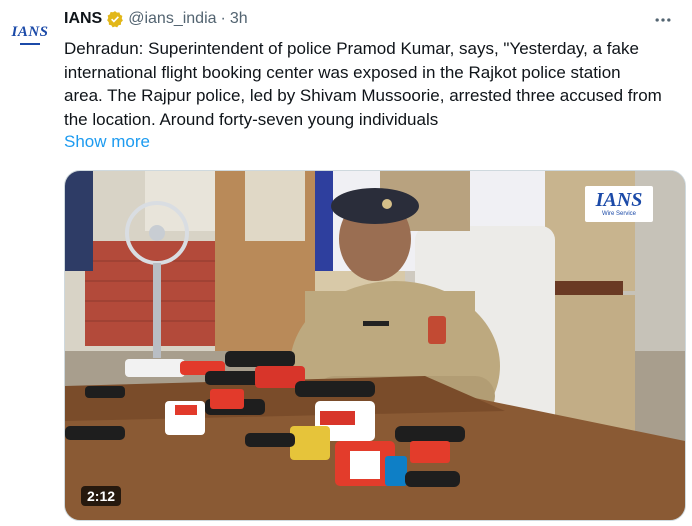 The width and height of the screenshot is (692, 526). I want to click on more-options-button, so click(663, 20).